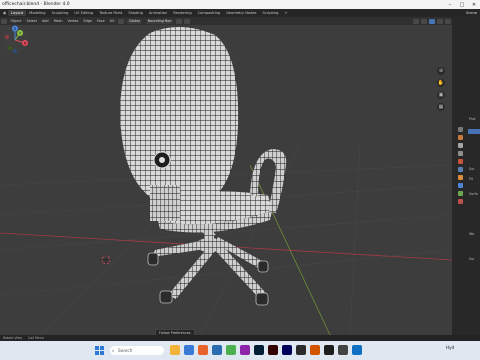 The width and height of the screenshot is (480, 360). What do you see at coordinates (60, 13) in the screenshot?
I see `tab-sculpting: Sculpting` at bounding box center [60, 13].